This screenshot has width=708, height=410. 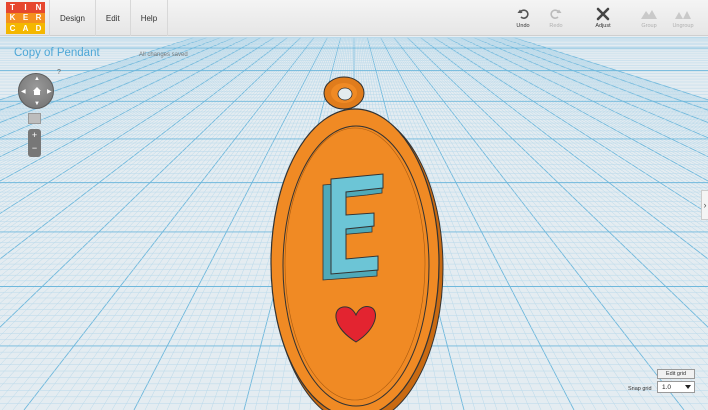 I want to click on logo-letter: E, so click(x=25, y=18).